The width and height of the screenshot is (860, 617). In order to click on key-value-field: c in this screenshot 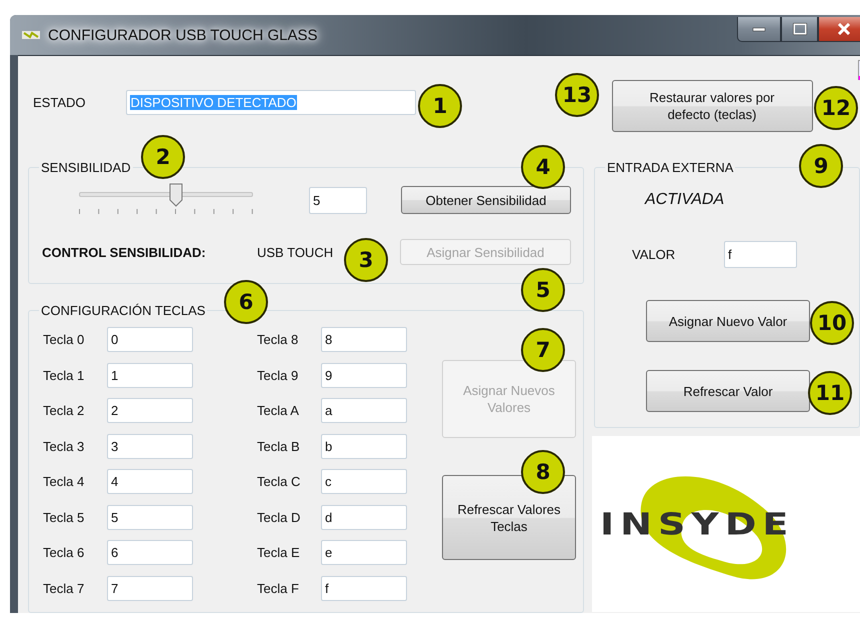, I will do `click(364, 481)`.